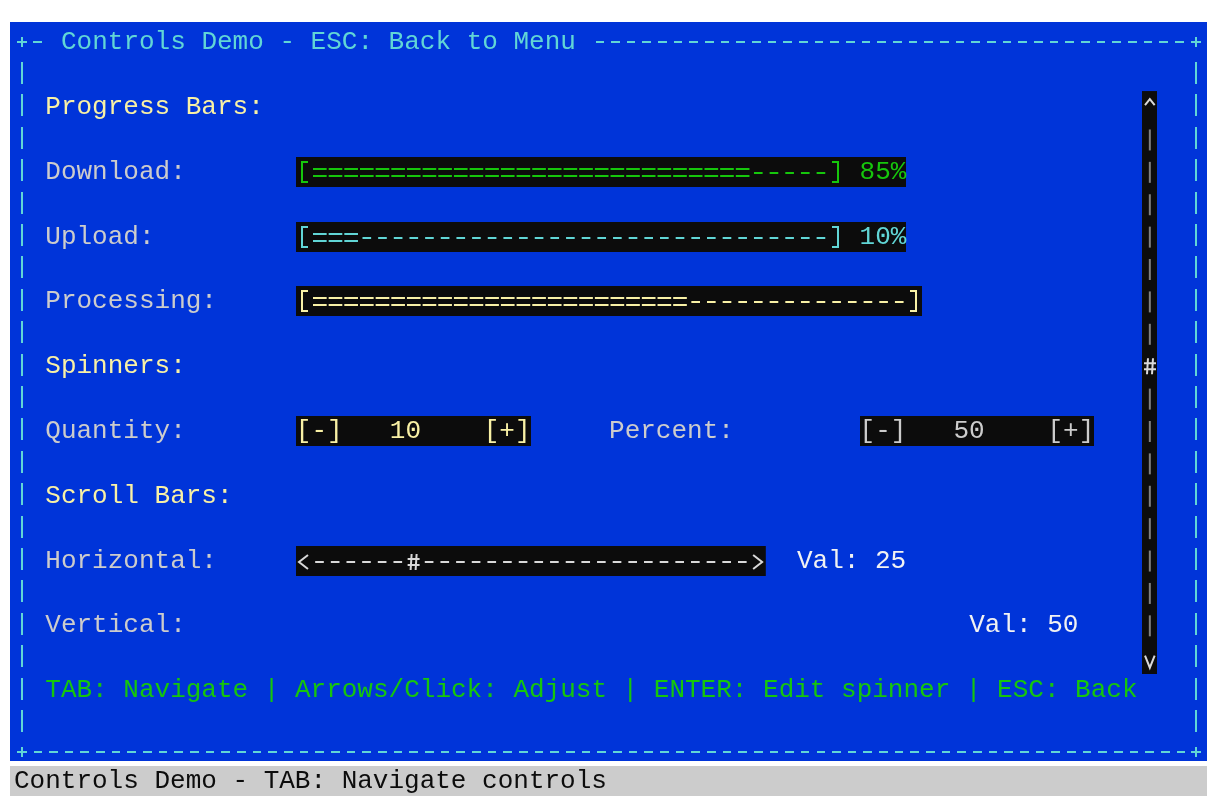  Describe the element at coordinates (139, 495) in the screenshot. I see `section-heading: Scroll Bars:` at that location.